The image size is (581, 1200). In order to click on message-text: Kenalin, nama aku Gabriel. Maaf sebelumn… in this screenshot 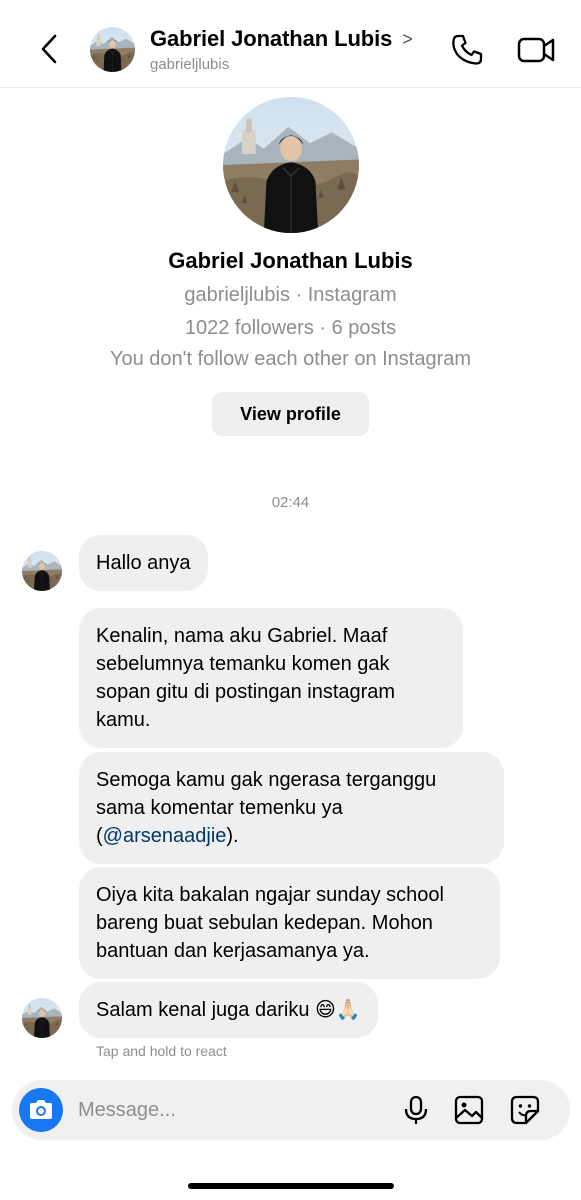, I will do `click(246, 678)`.